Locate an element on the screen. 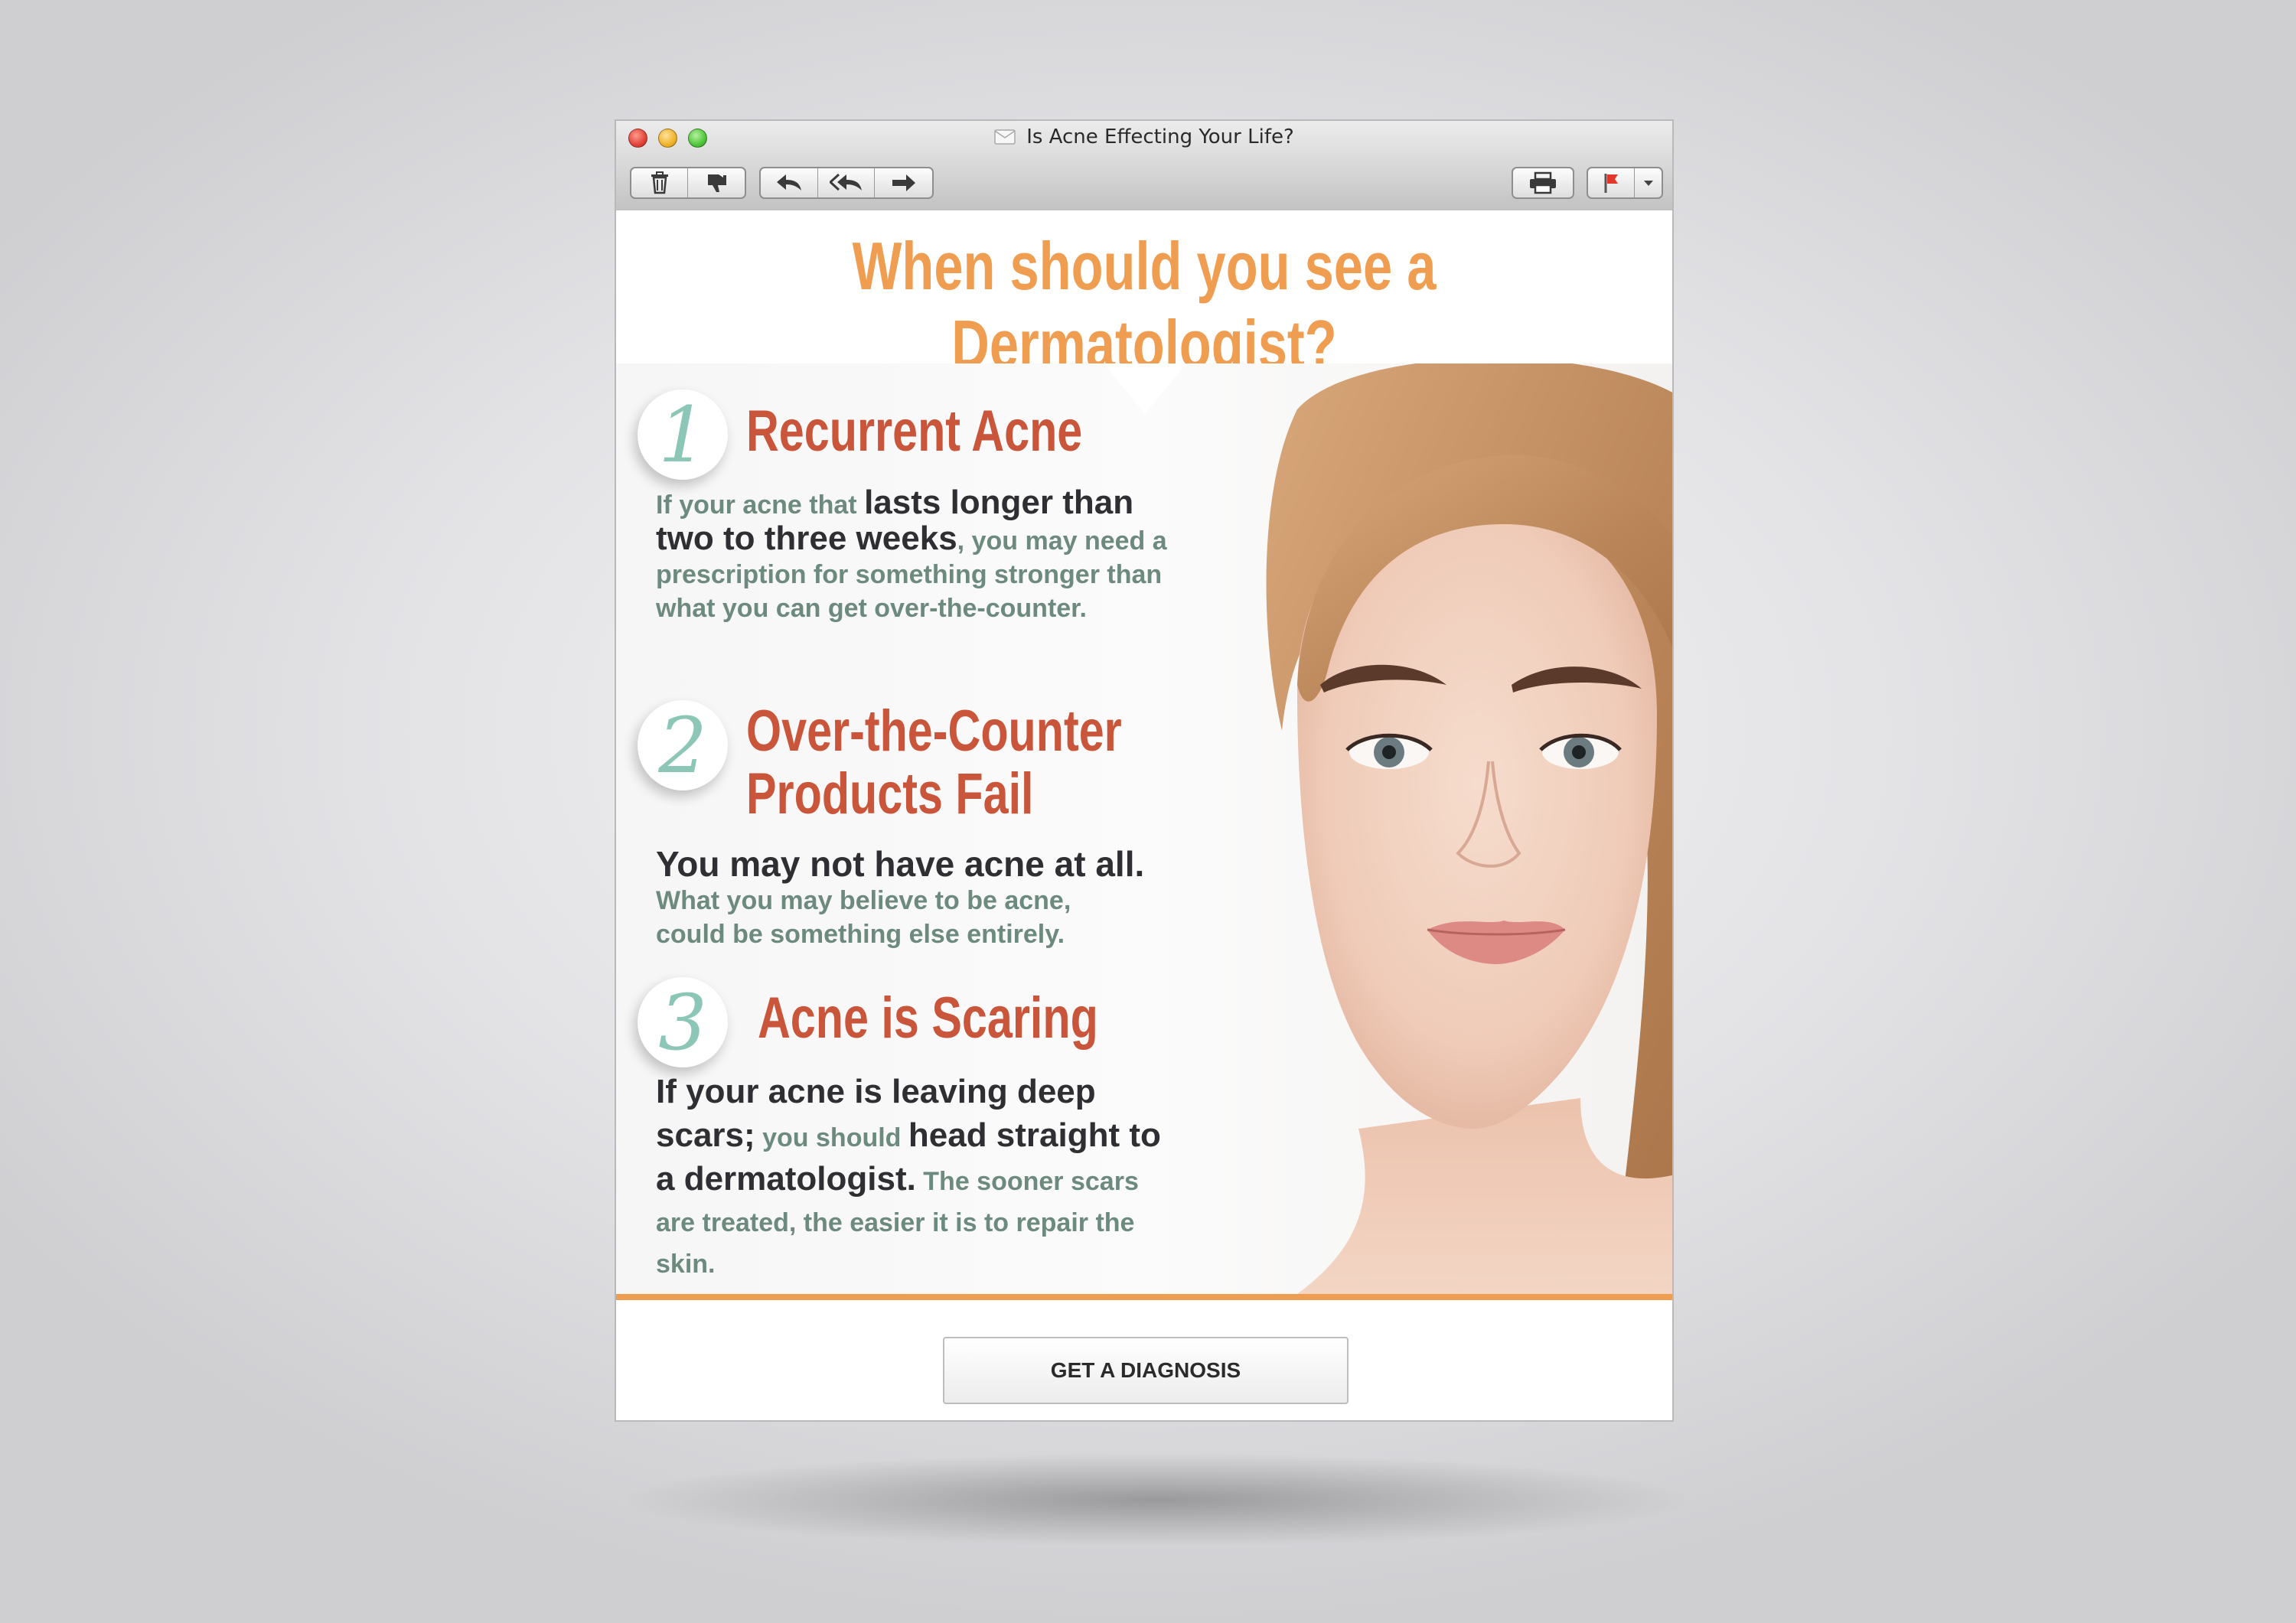 This screenshot has height=1623, width=2296. section-title-2-line1: Over-the-Counter is located at coordinates (934, 731).